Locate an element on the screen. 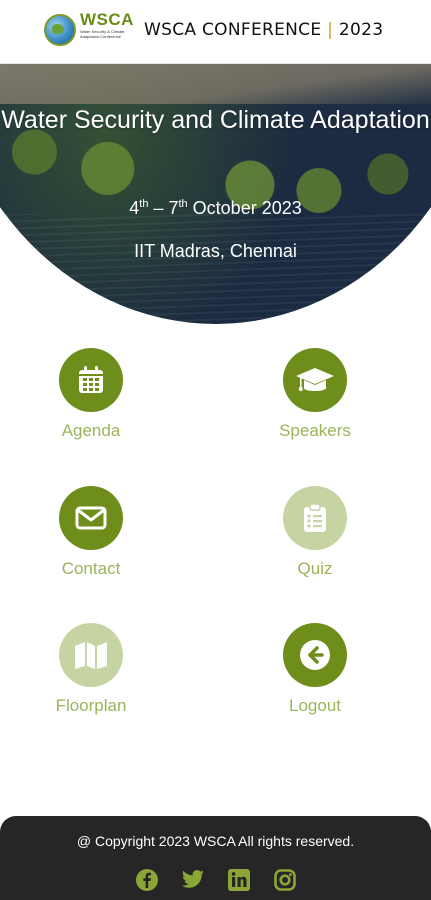 The height and width of the screenshot is (900, 431). menu-item-floorplan: Floorplan is located at coordinates (91, 678).